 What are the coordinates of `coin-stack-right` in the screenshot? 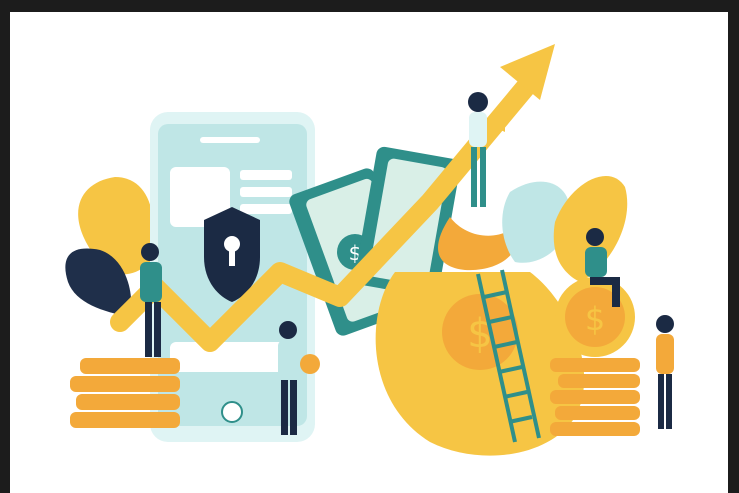 It's located at (595, 397).